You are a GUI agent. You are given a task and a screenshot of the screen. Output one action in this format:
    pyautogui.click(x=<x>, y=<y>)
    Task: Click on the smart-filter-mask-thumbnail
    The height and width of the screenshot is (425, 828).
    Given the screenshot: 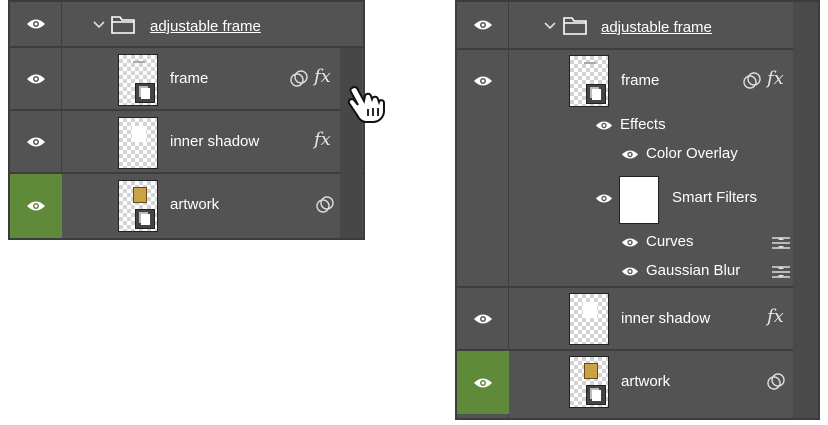 What is the action you would take?
    pyautogui.click(x=639, y=200)
    